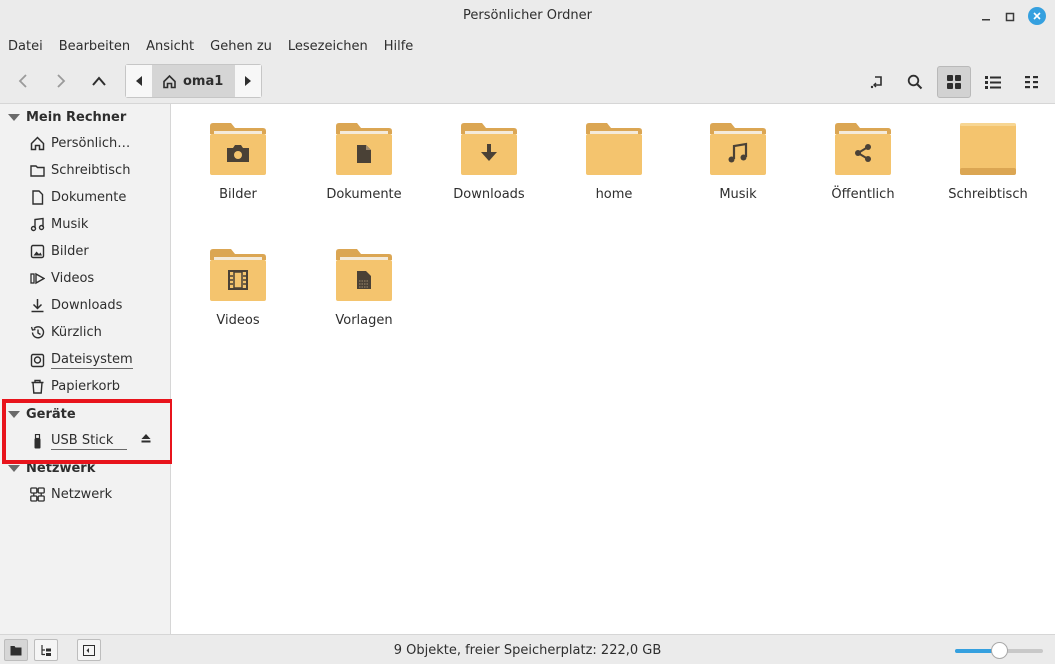 This screenshot has height=664, width=1055. Describe the element at coordinates (738, 149) in the screenshot. I see `folder-music-icon` at that location.